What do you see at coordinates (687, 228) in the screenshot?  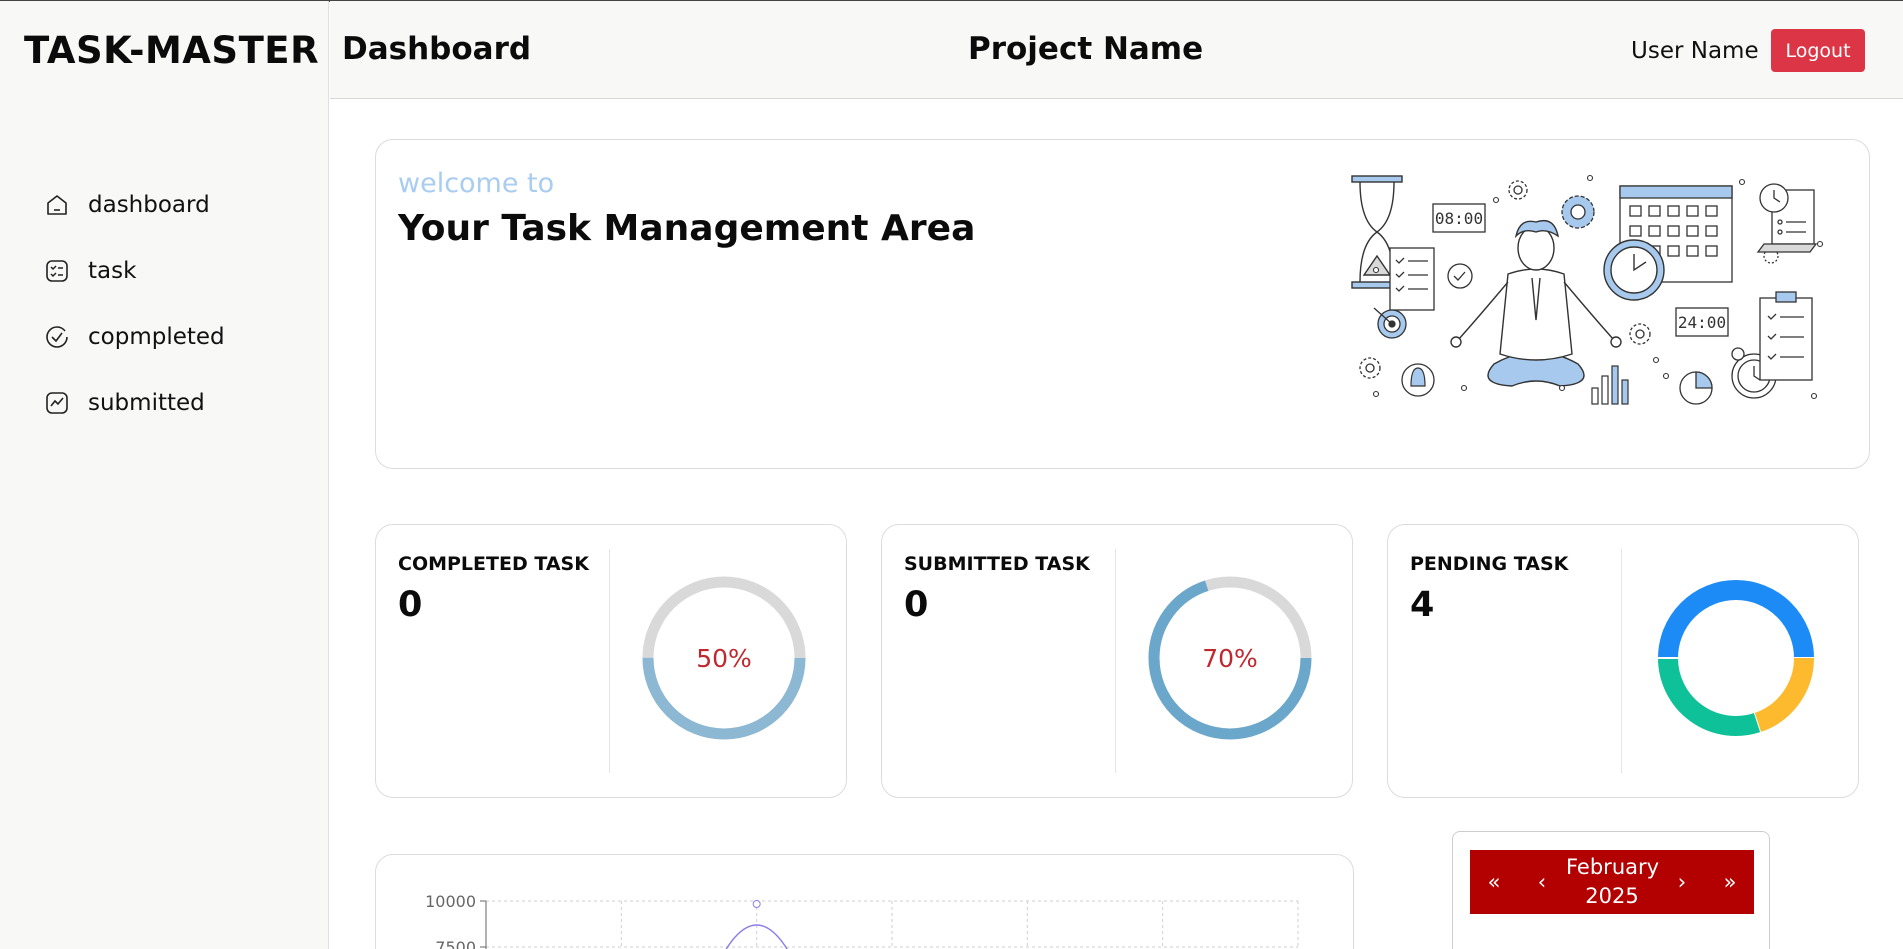 I see `welcome-title: Your Task Management Area` at bounding box center [687, 228].